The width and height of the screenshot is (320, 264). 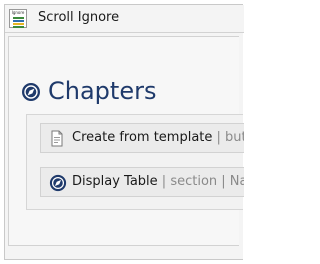 I want to click on title-bar: Ignore Scroll Ignore, so click(x=124, y=19).